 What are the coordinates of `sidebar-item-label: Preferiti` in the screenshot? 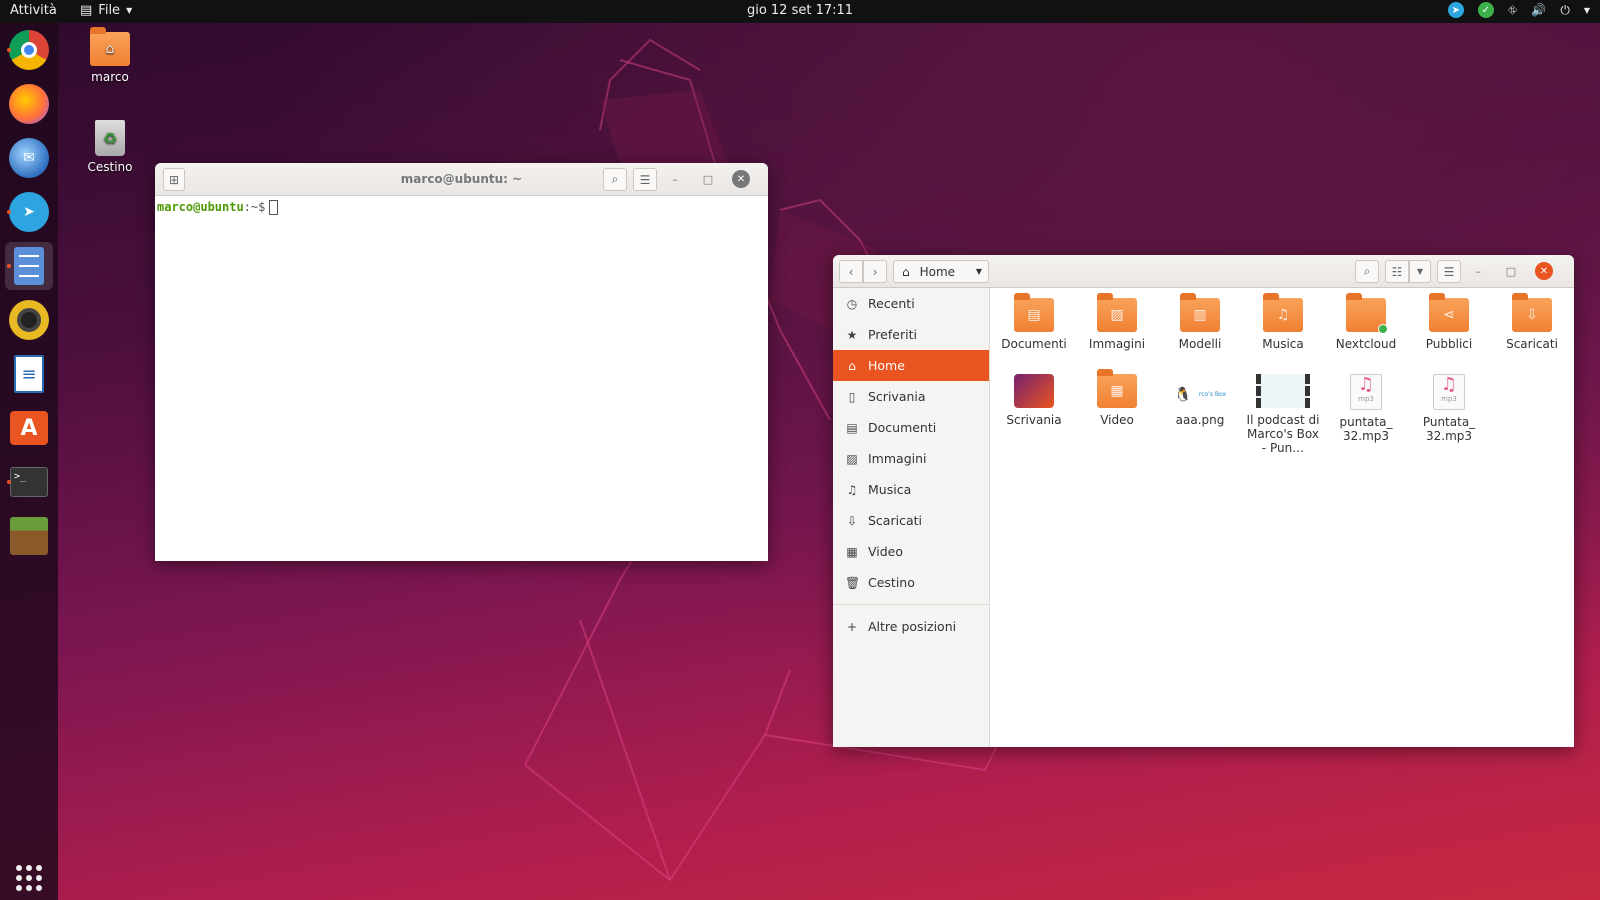 It's located at (892, 334).